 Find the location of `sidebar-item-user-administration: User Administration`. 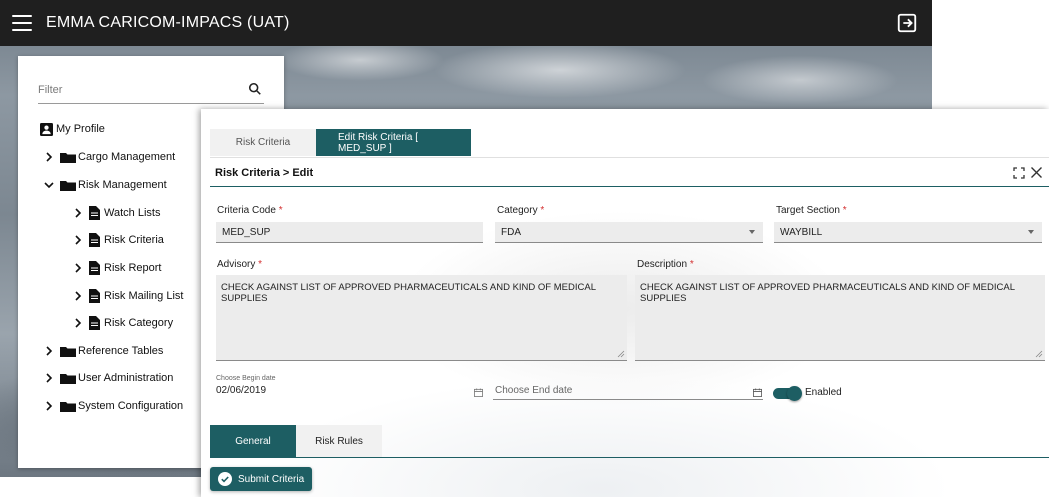

sidebar-item-user-administration: User Administration is located at coordinates (108, 378).